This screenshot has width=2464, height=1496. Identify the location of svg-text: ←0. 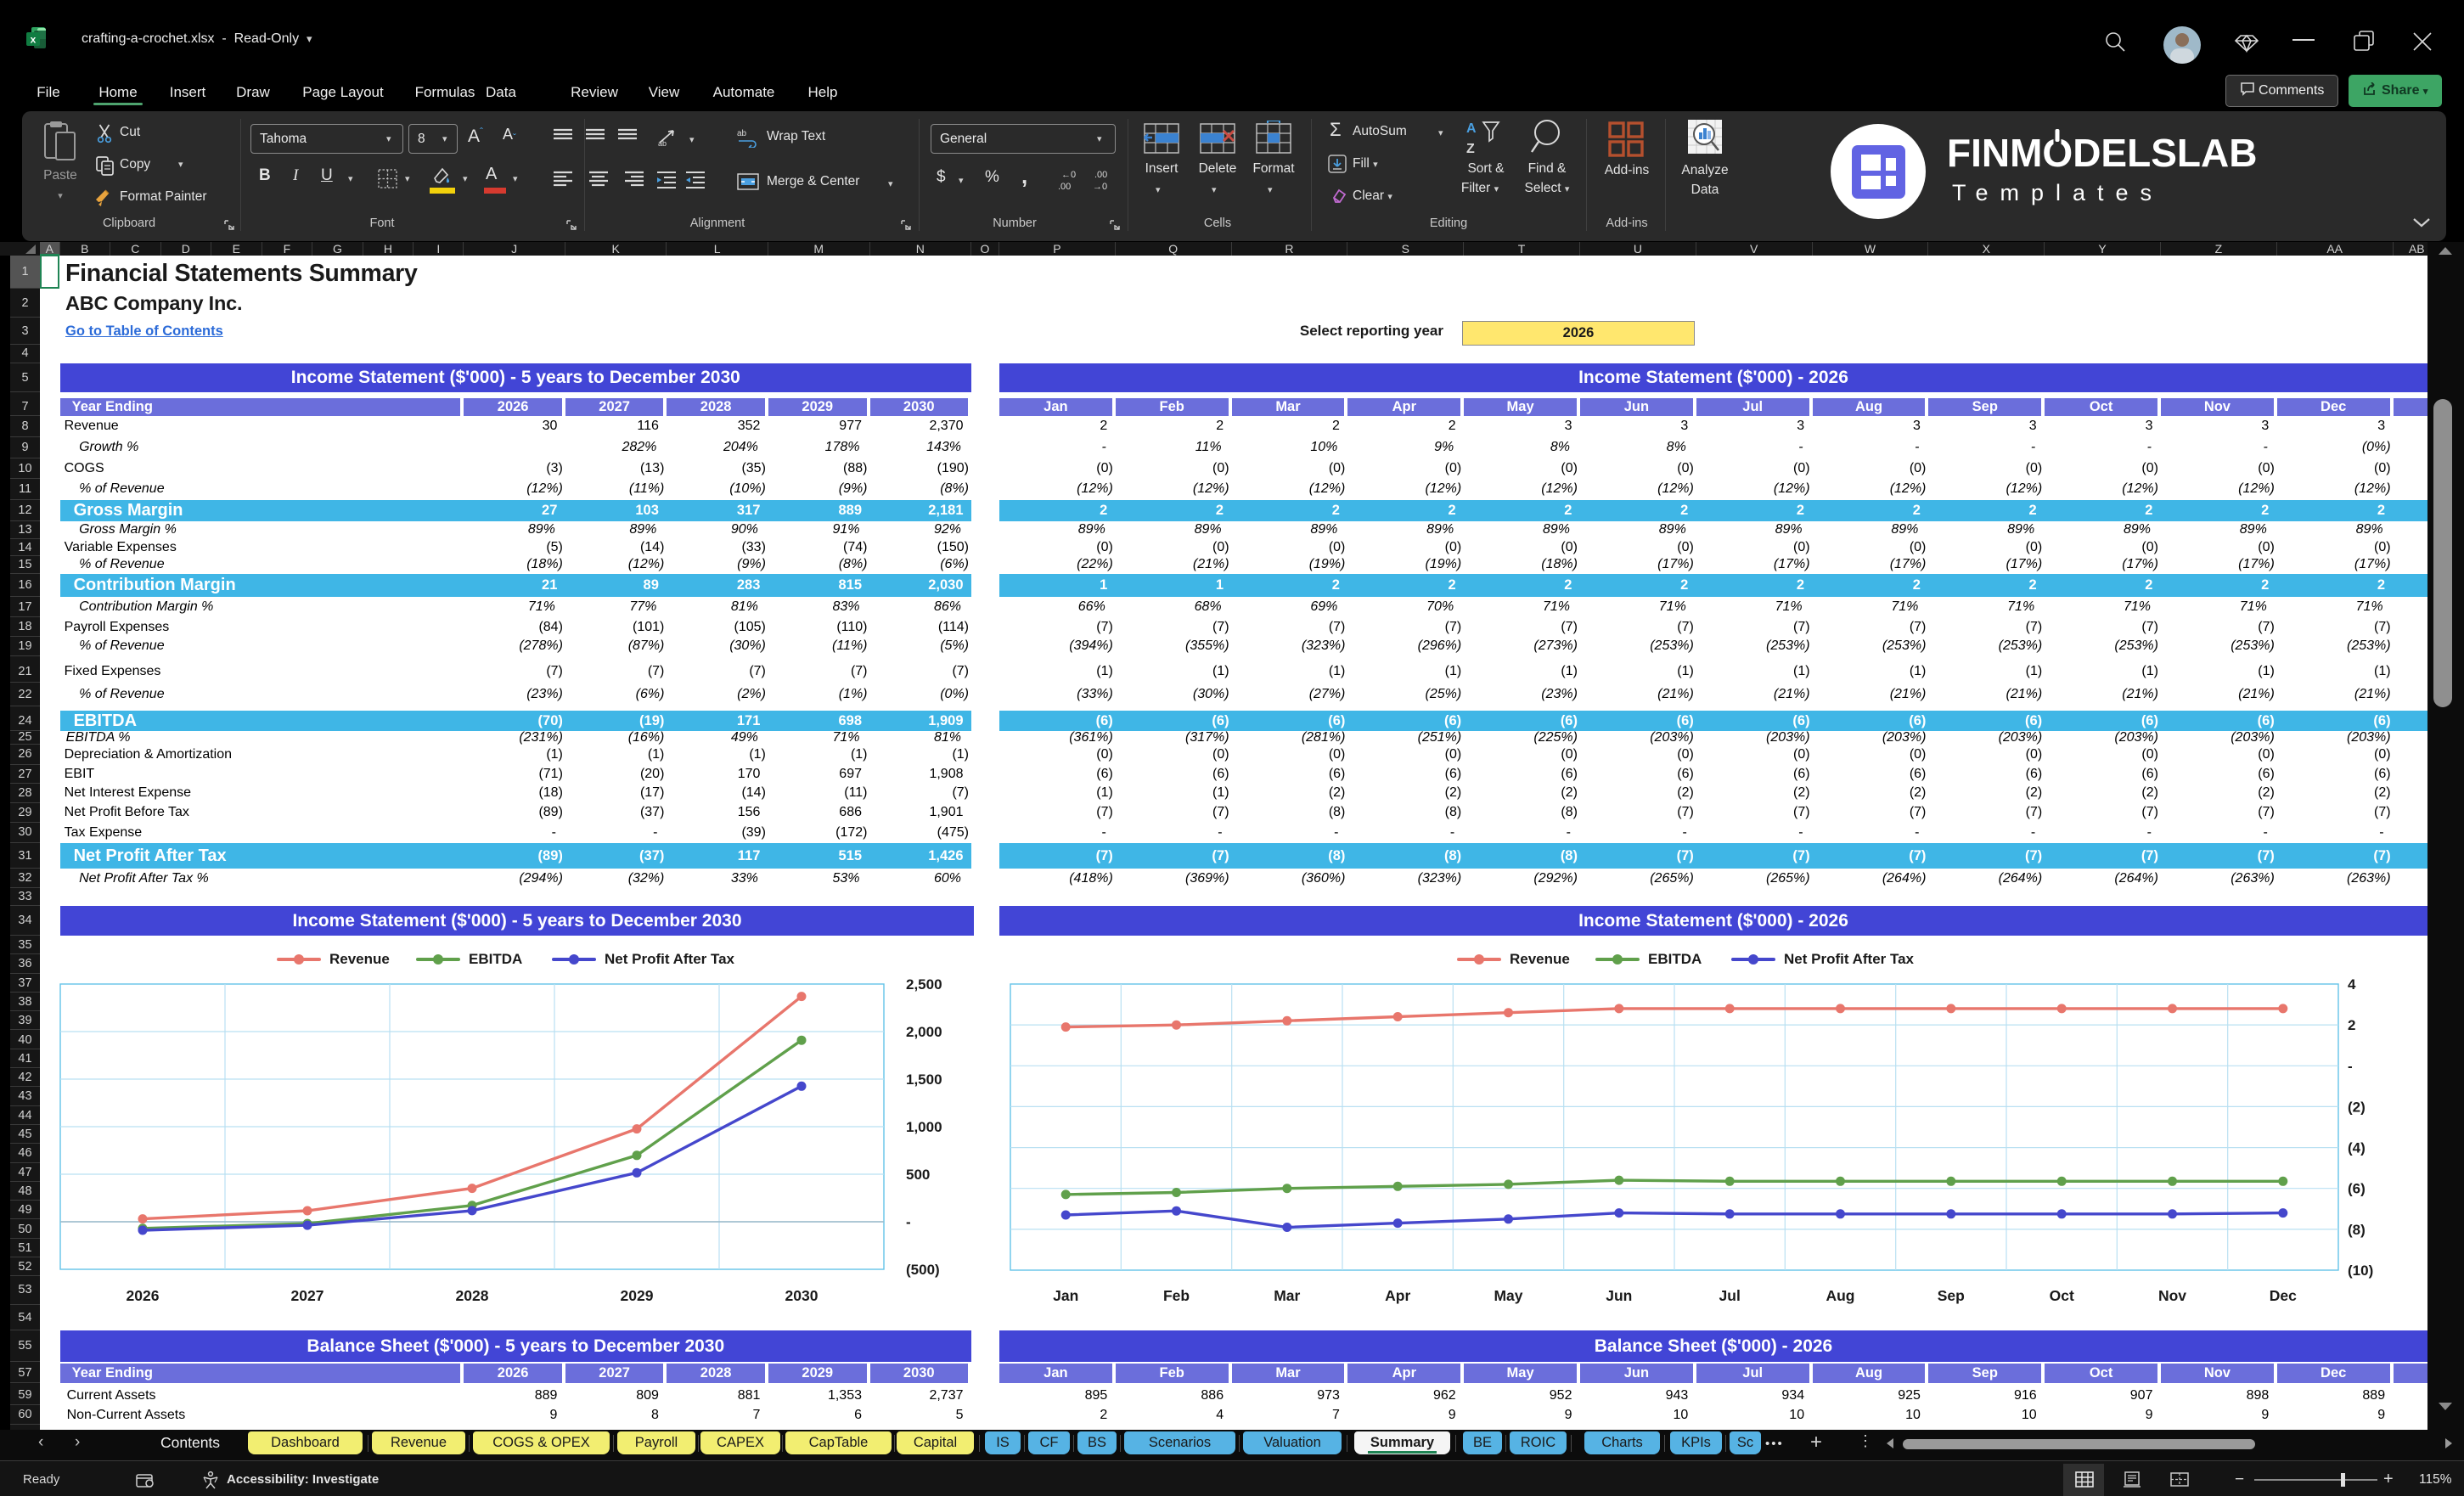
(1068, 175).